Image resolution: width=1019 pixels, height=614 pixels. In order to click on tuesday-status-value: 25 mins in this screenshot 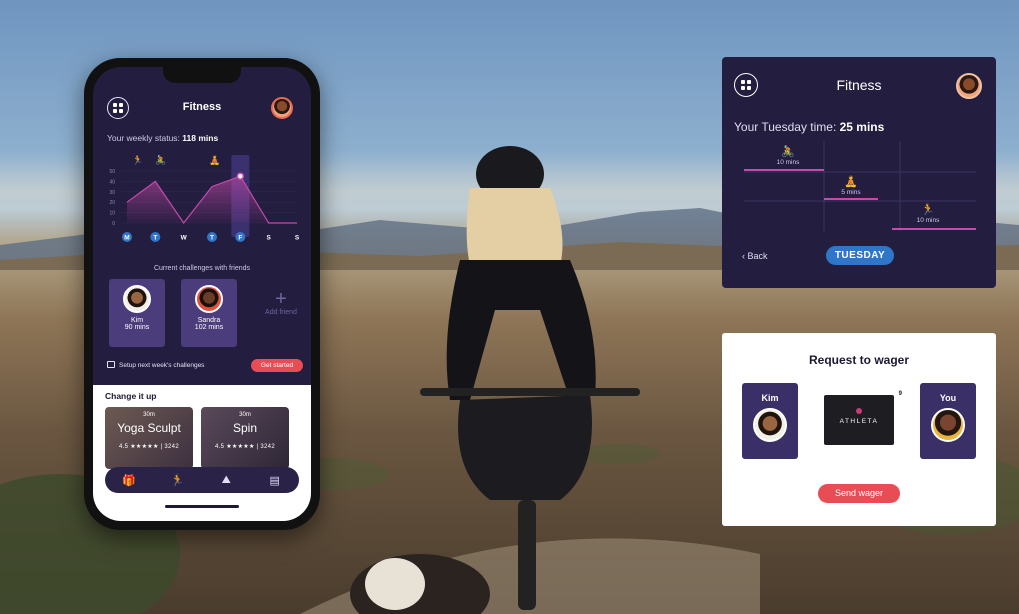, I will do `click(862, 127)`.